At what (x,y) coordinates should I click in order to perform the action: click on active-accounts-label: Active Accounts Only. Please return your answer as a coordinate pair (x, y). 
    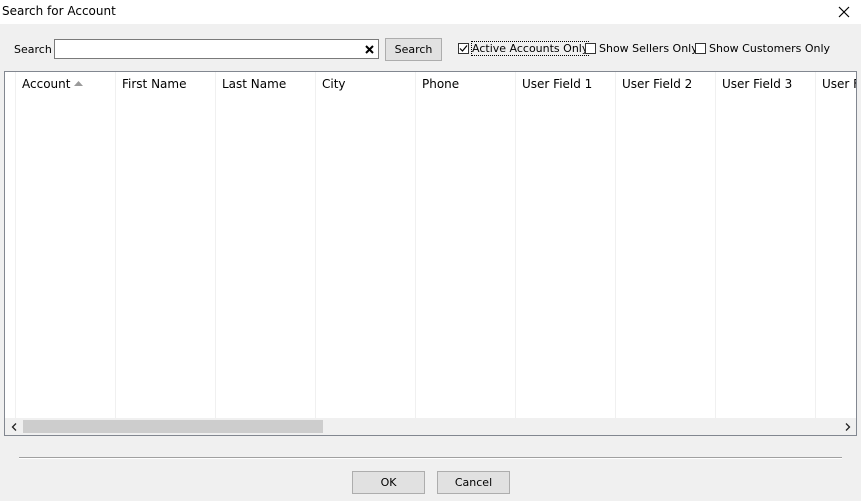
    Looking at the image, I should click on (530, 48).